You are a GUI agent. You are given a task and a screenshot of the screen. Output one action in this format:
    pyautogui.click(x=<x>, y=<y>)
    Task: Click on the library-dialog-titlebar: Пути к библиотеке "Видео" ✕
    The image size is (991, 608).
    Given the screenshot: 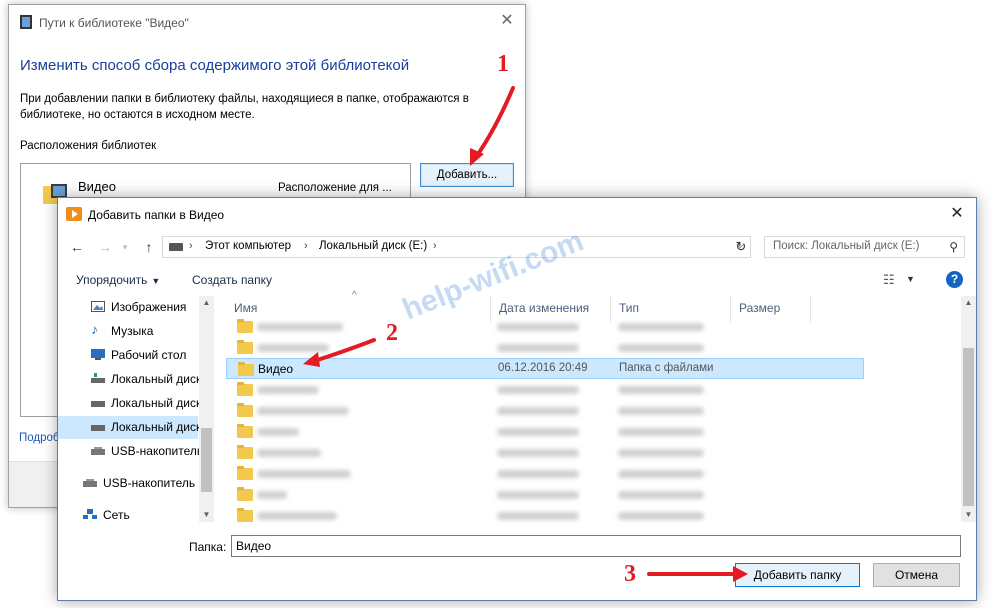 What is the action you would take?
    pyautogui.click(x=267, y=22)
    